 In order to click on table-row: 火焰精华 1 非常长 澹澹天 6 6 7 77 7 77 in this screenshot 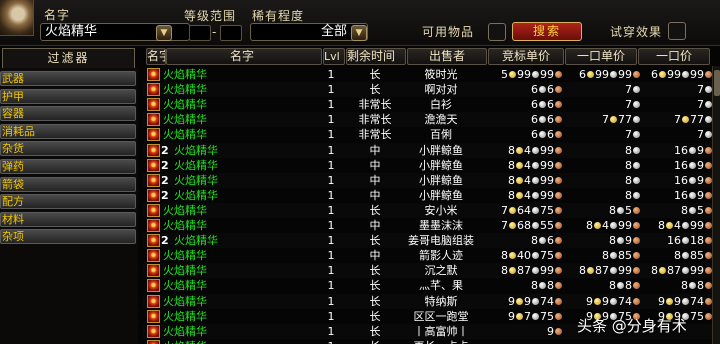, I will do `click(428, 119)`.